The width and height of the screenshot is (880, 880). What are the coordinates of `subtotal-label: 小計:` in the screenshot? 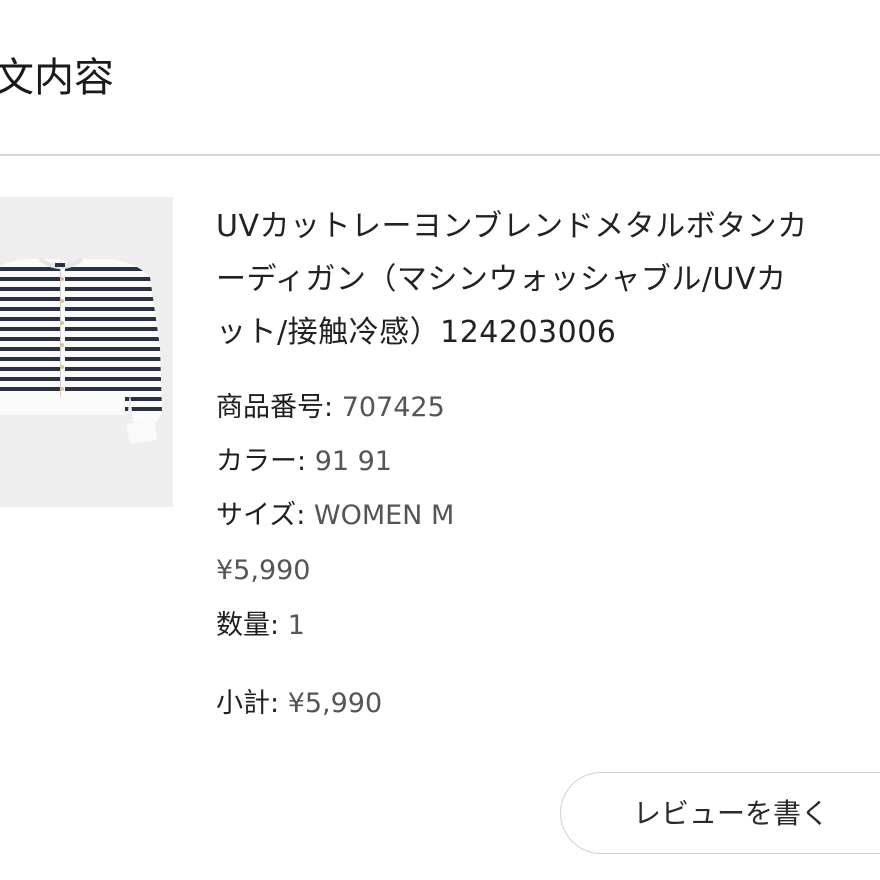 It's located at (248, 703).